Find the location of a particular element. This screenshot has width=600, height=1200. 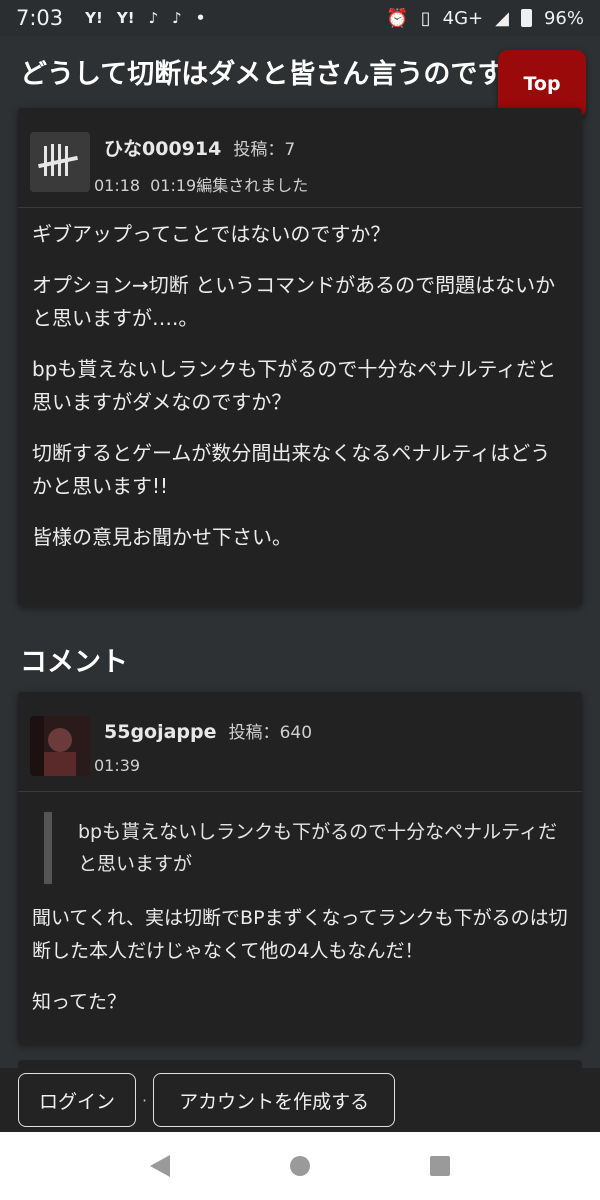

comments-heading: コメント is located at coordinates (74, 662).